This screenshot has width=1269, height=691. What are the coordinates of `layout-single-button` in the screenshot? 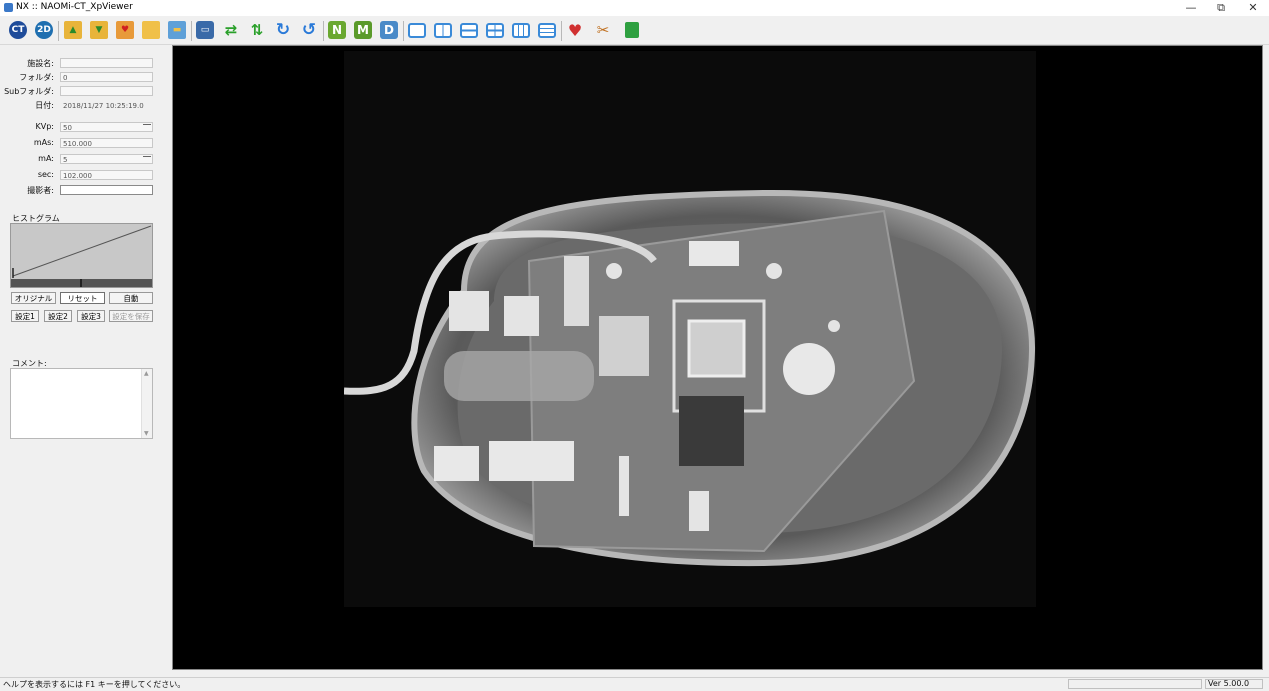 It's located at (417, 30).